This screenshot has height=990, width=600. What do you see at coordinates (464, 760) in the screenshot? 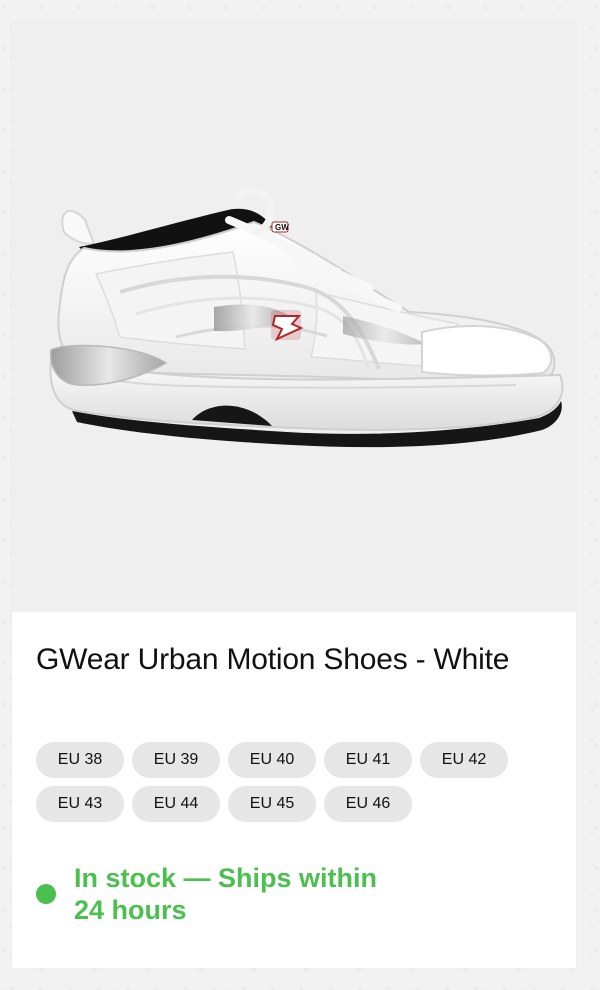
I see `size-chip: EU 42` at bounding box center [464, 760].